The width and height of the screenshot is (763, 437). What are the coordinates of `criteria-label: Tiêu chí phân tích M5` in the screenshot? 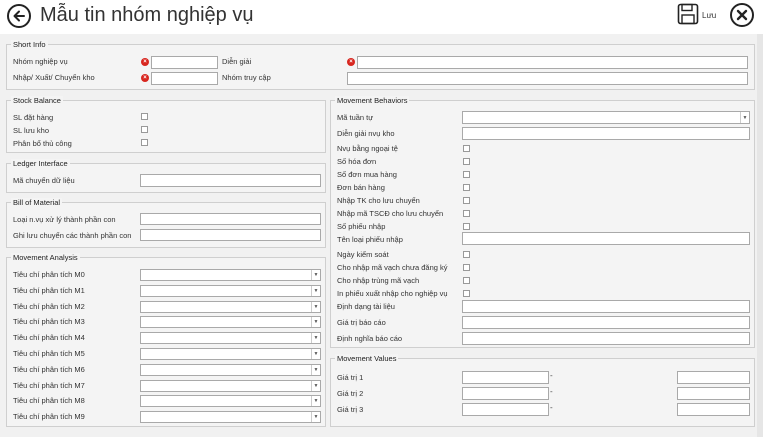 It's located at (49, 353).